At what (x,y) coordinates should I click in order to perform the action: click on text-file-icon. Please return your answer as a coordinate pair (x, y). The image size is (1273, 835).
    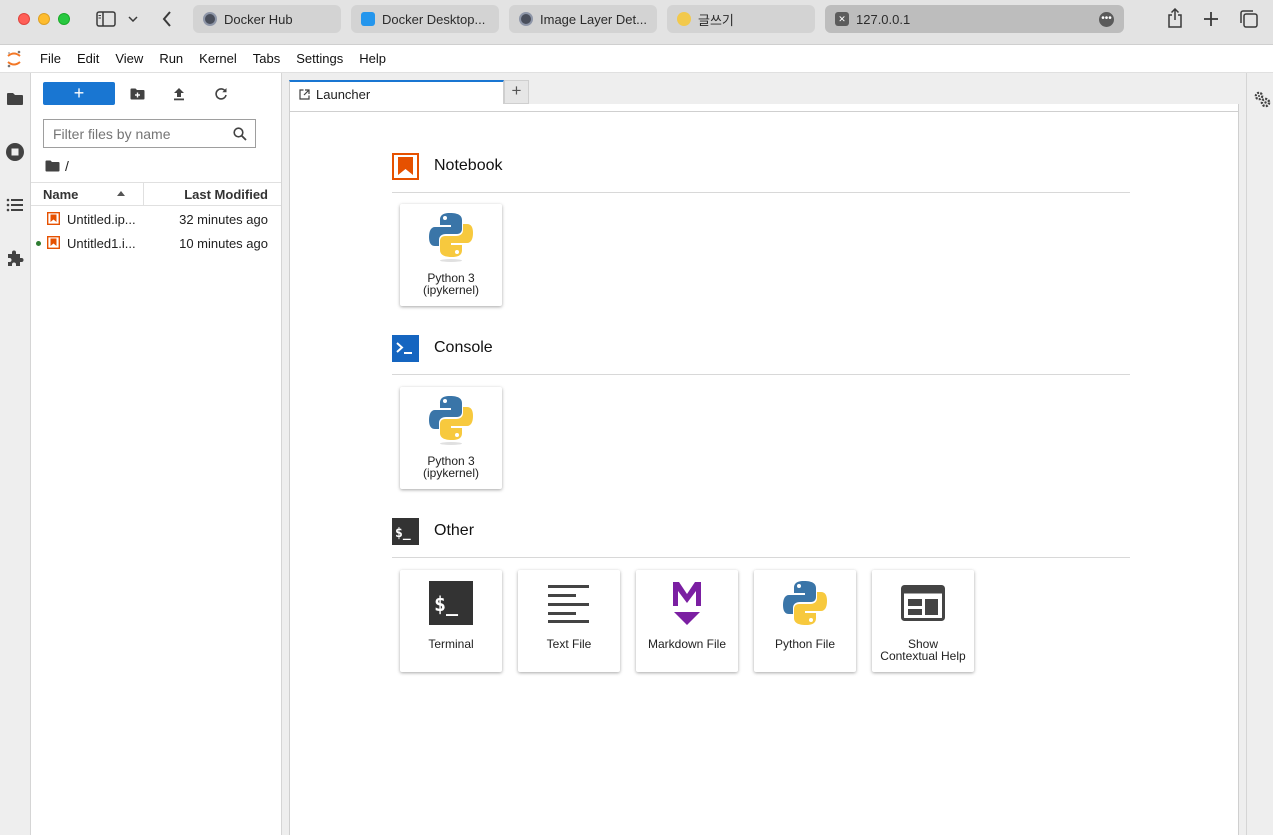
    Looking at the image, I should click on (569, 603).